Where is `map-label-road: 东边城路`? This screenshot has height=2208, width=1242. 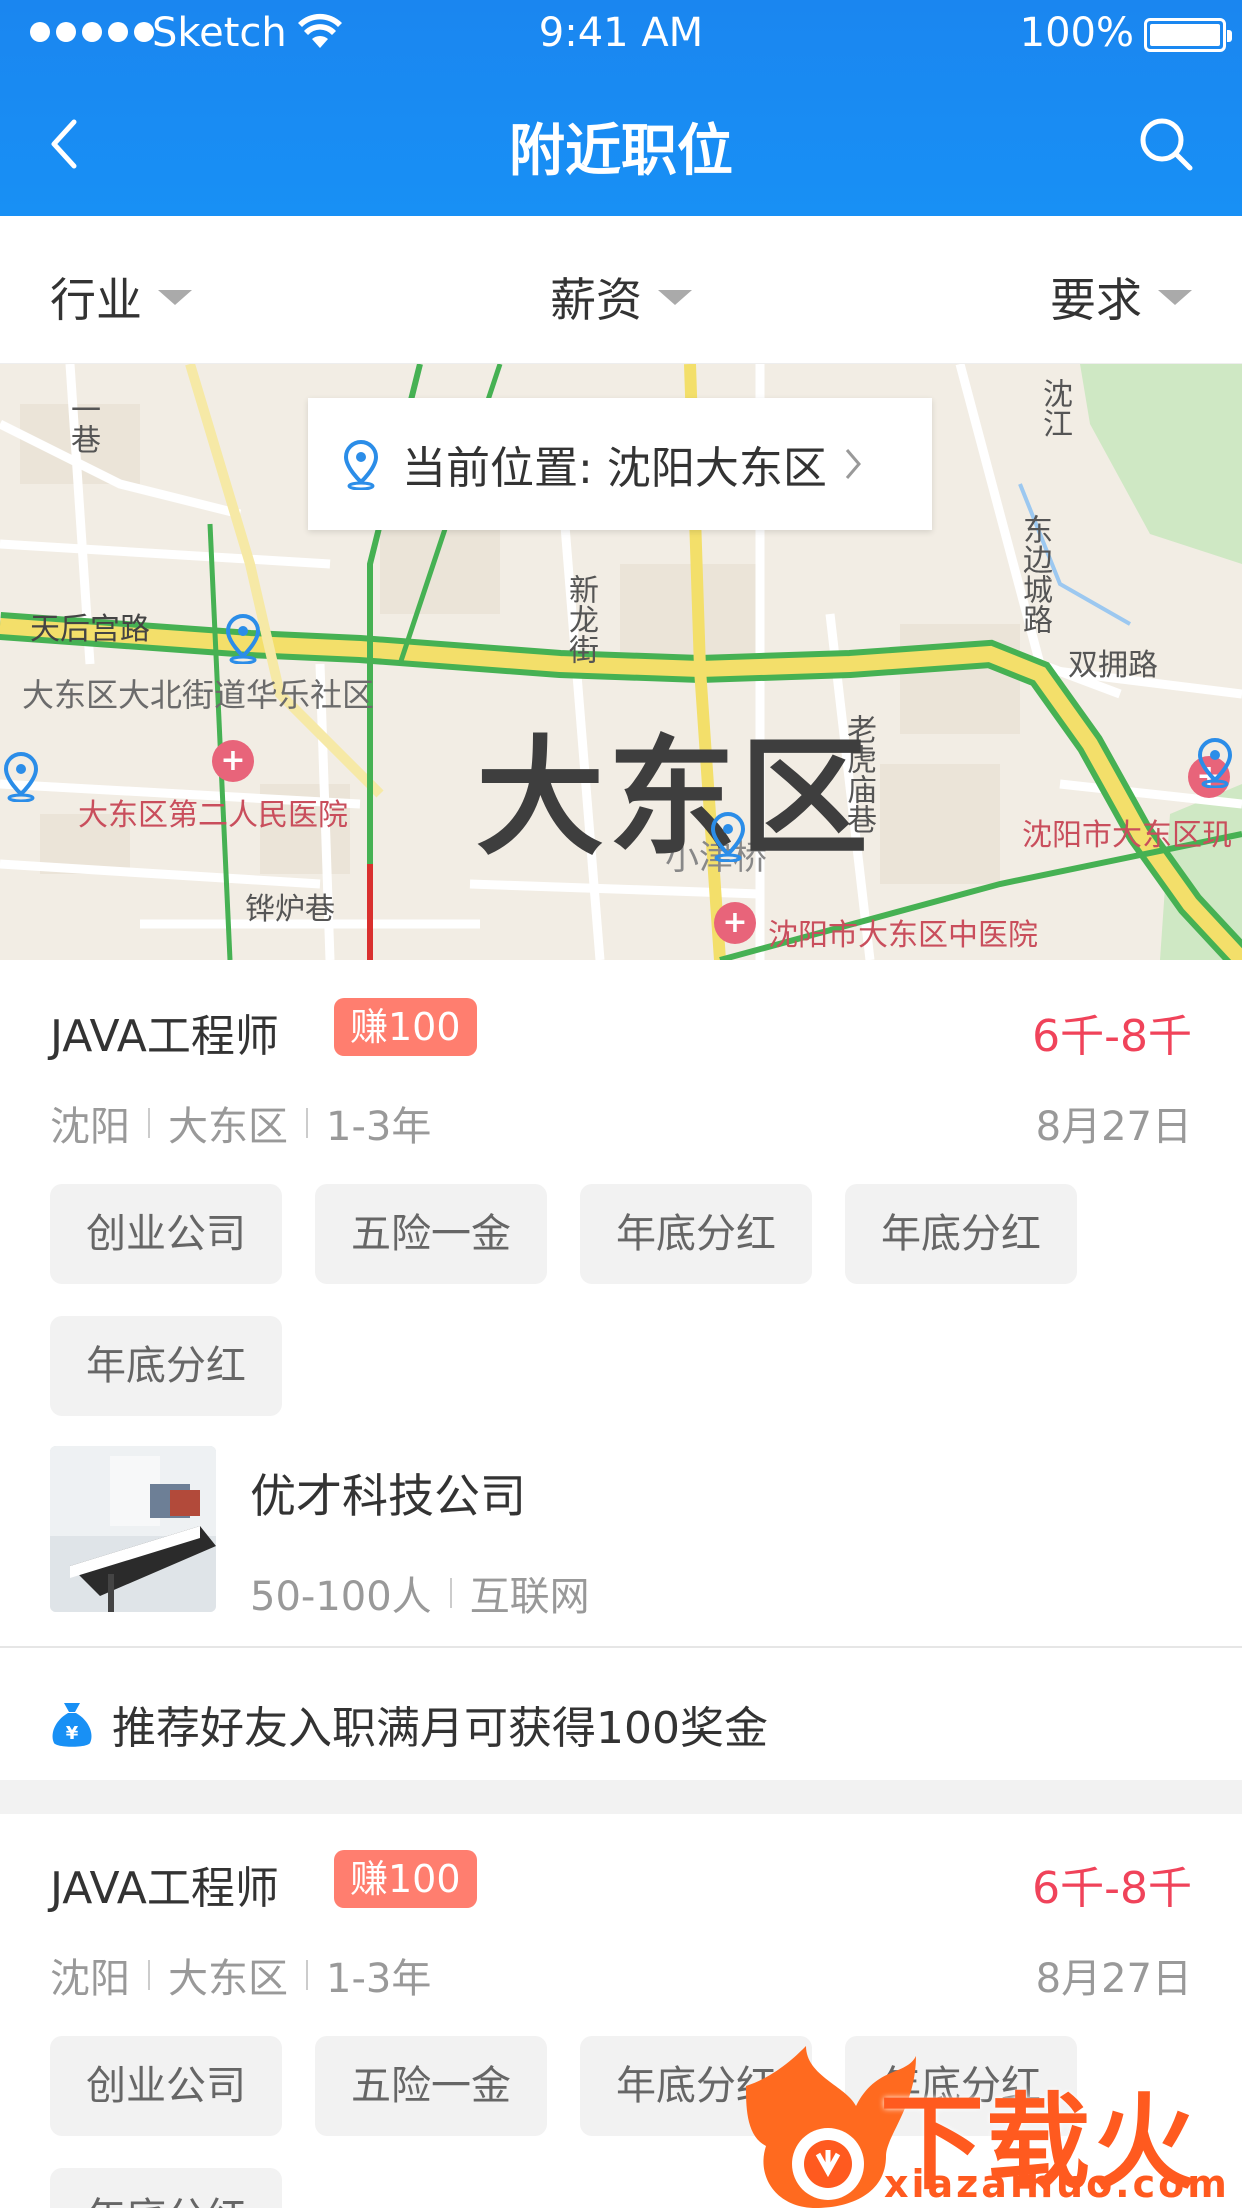 map-label-road: 东边城路 is located at coordinates (1034, 574).